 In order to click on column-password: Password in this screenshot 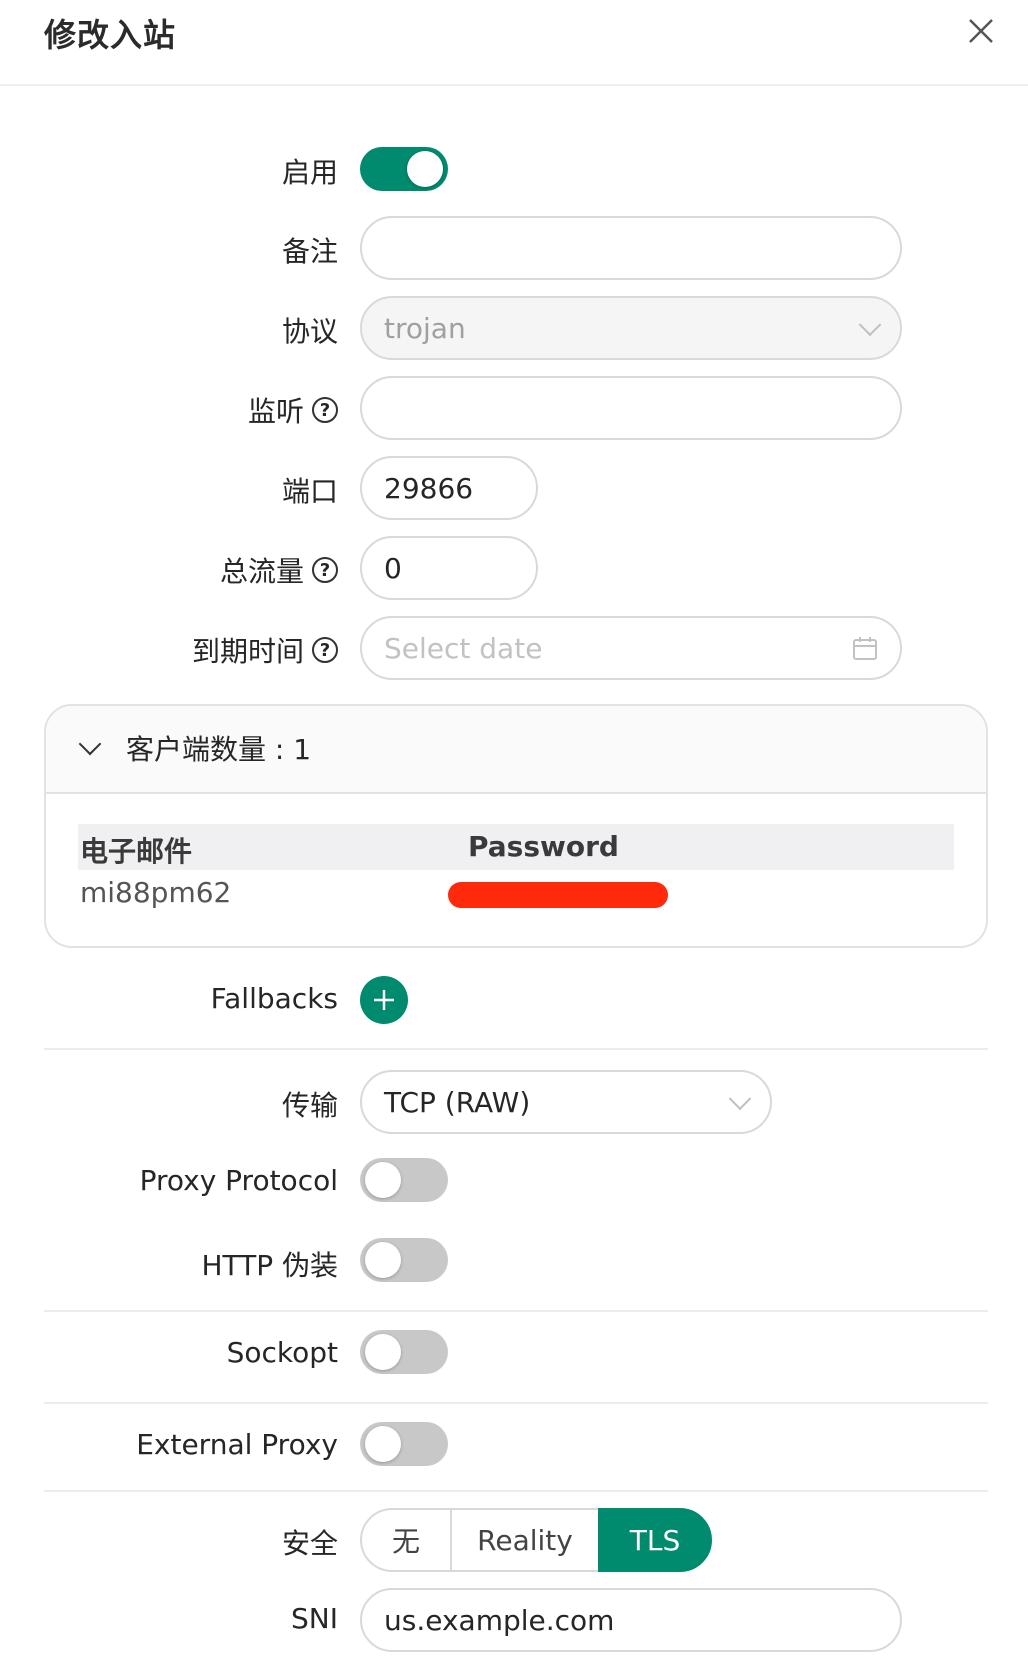, I will do `click(543, 846)`.